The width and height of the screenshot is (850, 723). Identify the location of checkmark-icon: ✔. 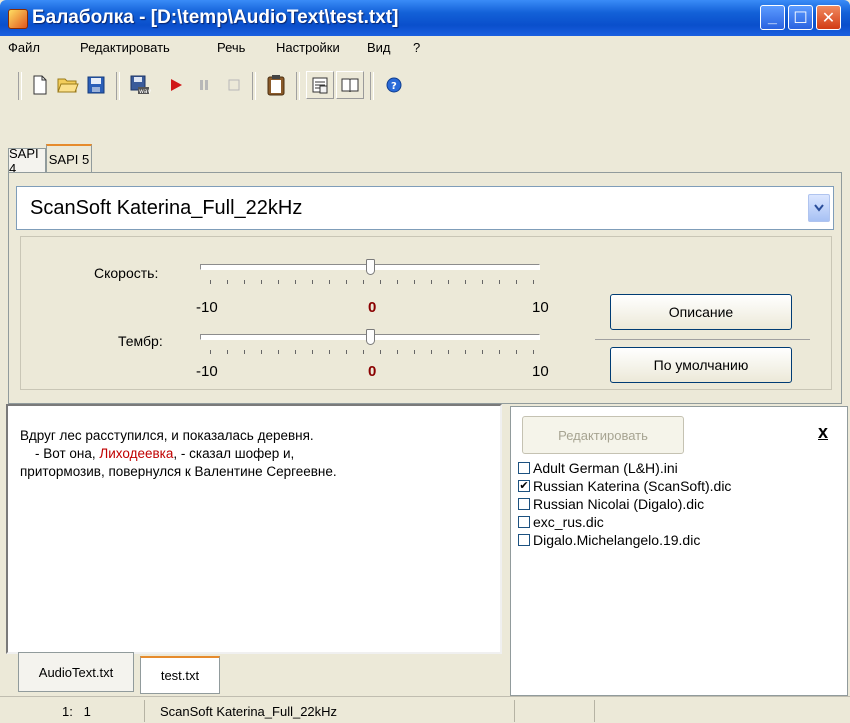
(524, 485).